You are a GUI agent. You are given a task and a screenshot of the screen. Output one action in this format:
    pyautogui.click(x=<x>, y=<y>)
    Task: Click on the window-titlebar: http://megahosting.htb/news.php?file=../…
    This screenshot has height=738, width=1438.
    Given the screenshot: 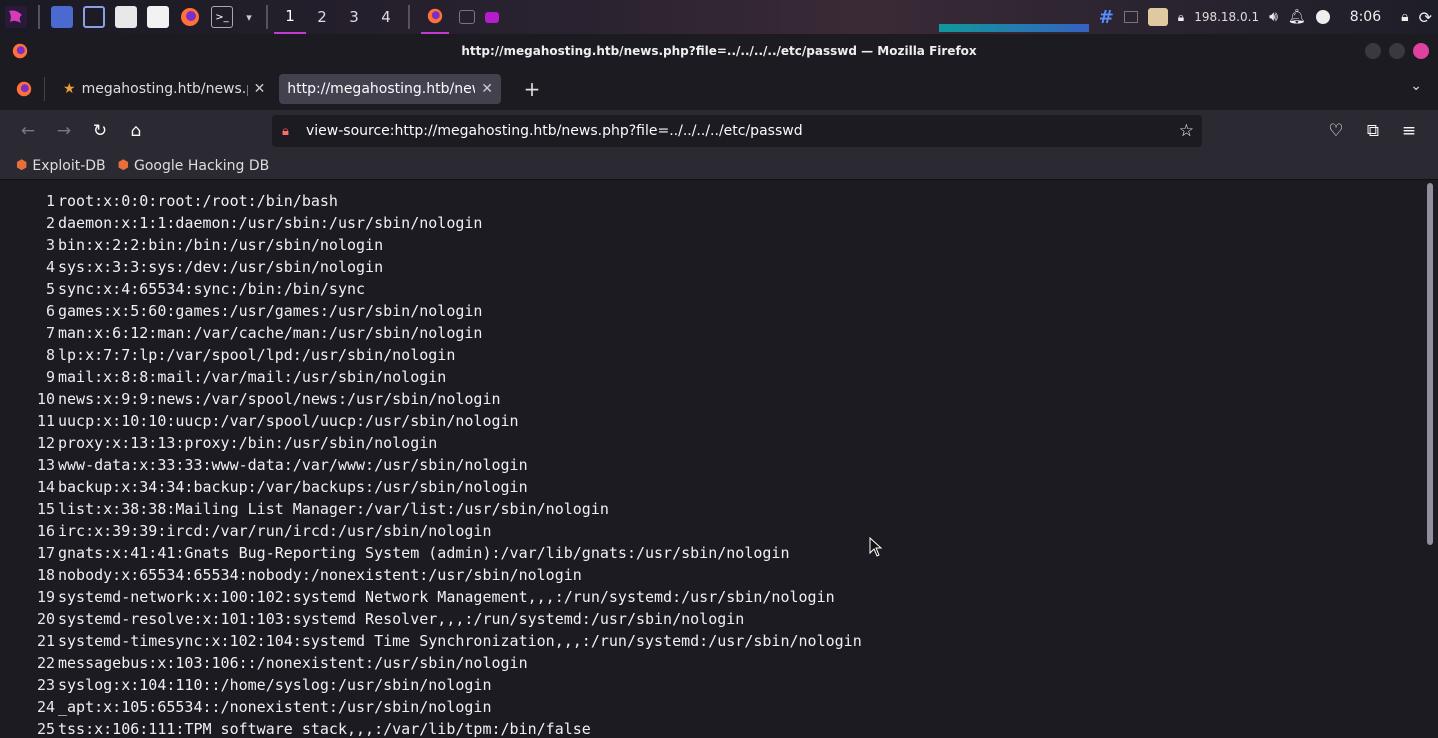 What is the action you would take?
    pyautogui.click(x=719, y=51)
    